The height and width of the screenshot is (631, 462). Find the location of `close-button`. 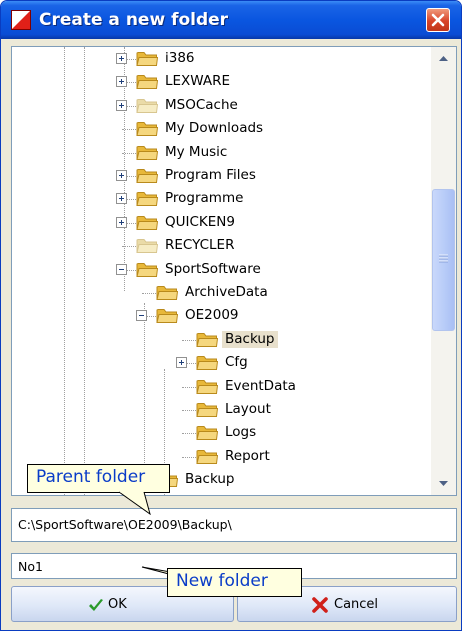

close-button is located at coordinates (438, 20).